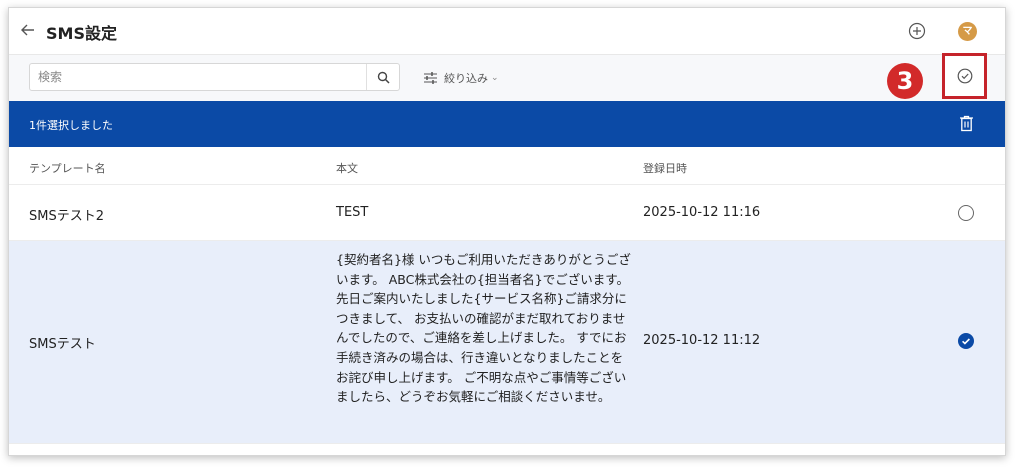  I want to click on search-input, so click(206, 77).